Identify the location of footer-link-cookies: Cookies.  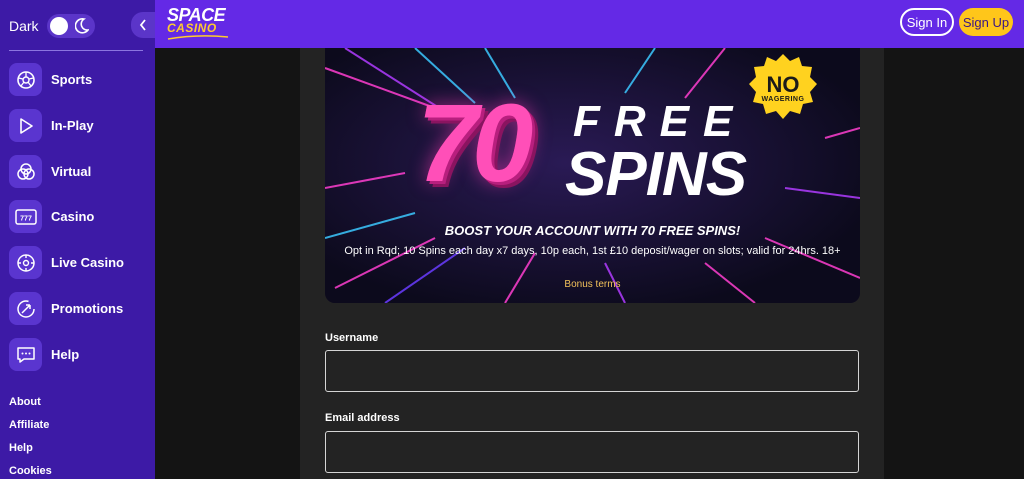
(30, 471).